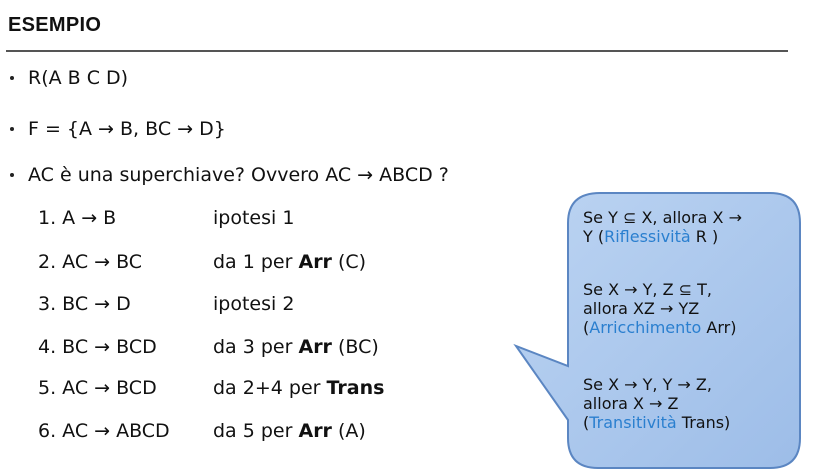  I want to click on rule-highlight: Riflessività, so click(647, 236).